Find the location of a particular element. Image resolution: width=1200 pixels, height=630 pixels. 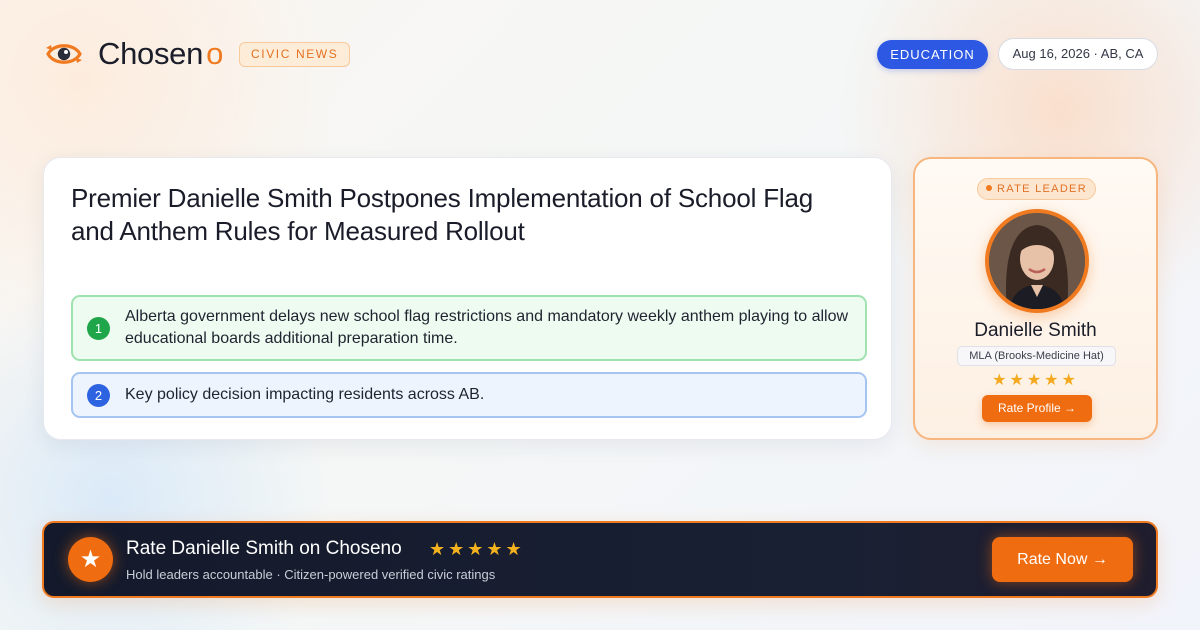

rate-now-button: Rate Now → is located at coordinates (1062, 559).